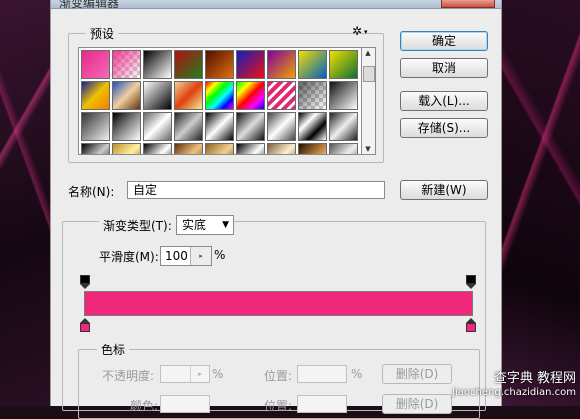 Image resolution: width=580 pixels, height=419 pixels. Describe the element at coordinates (256, 190) in the screenshot. I see `name-input: 自定` at that location.